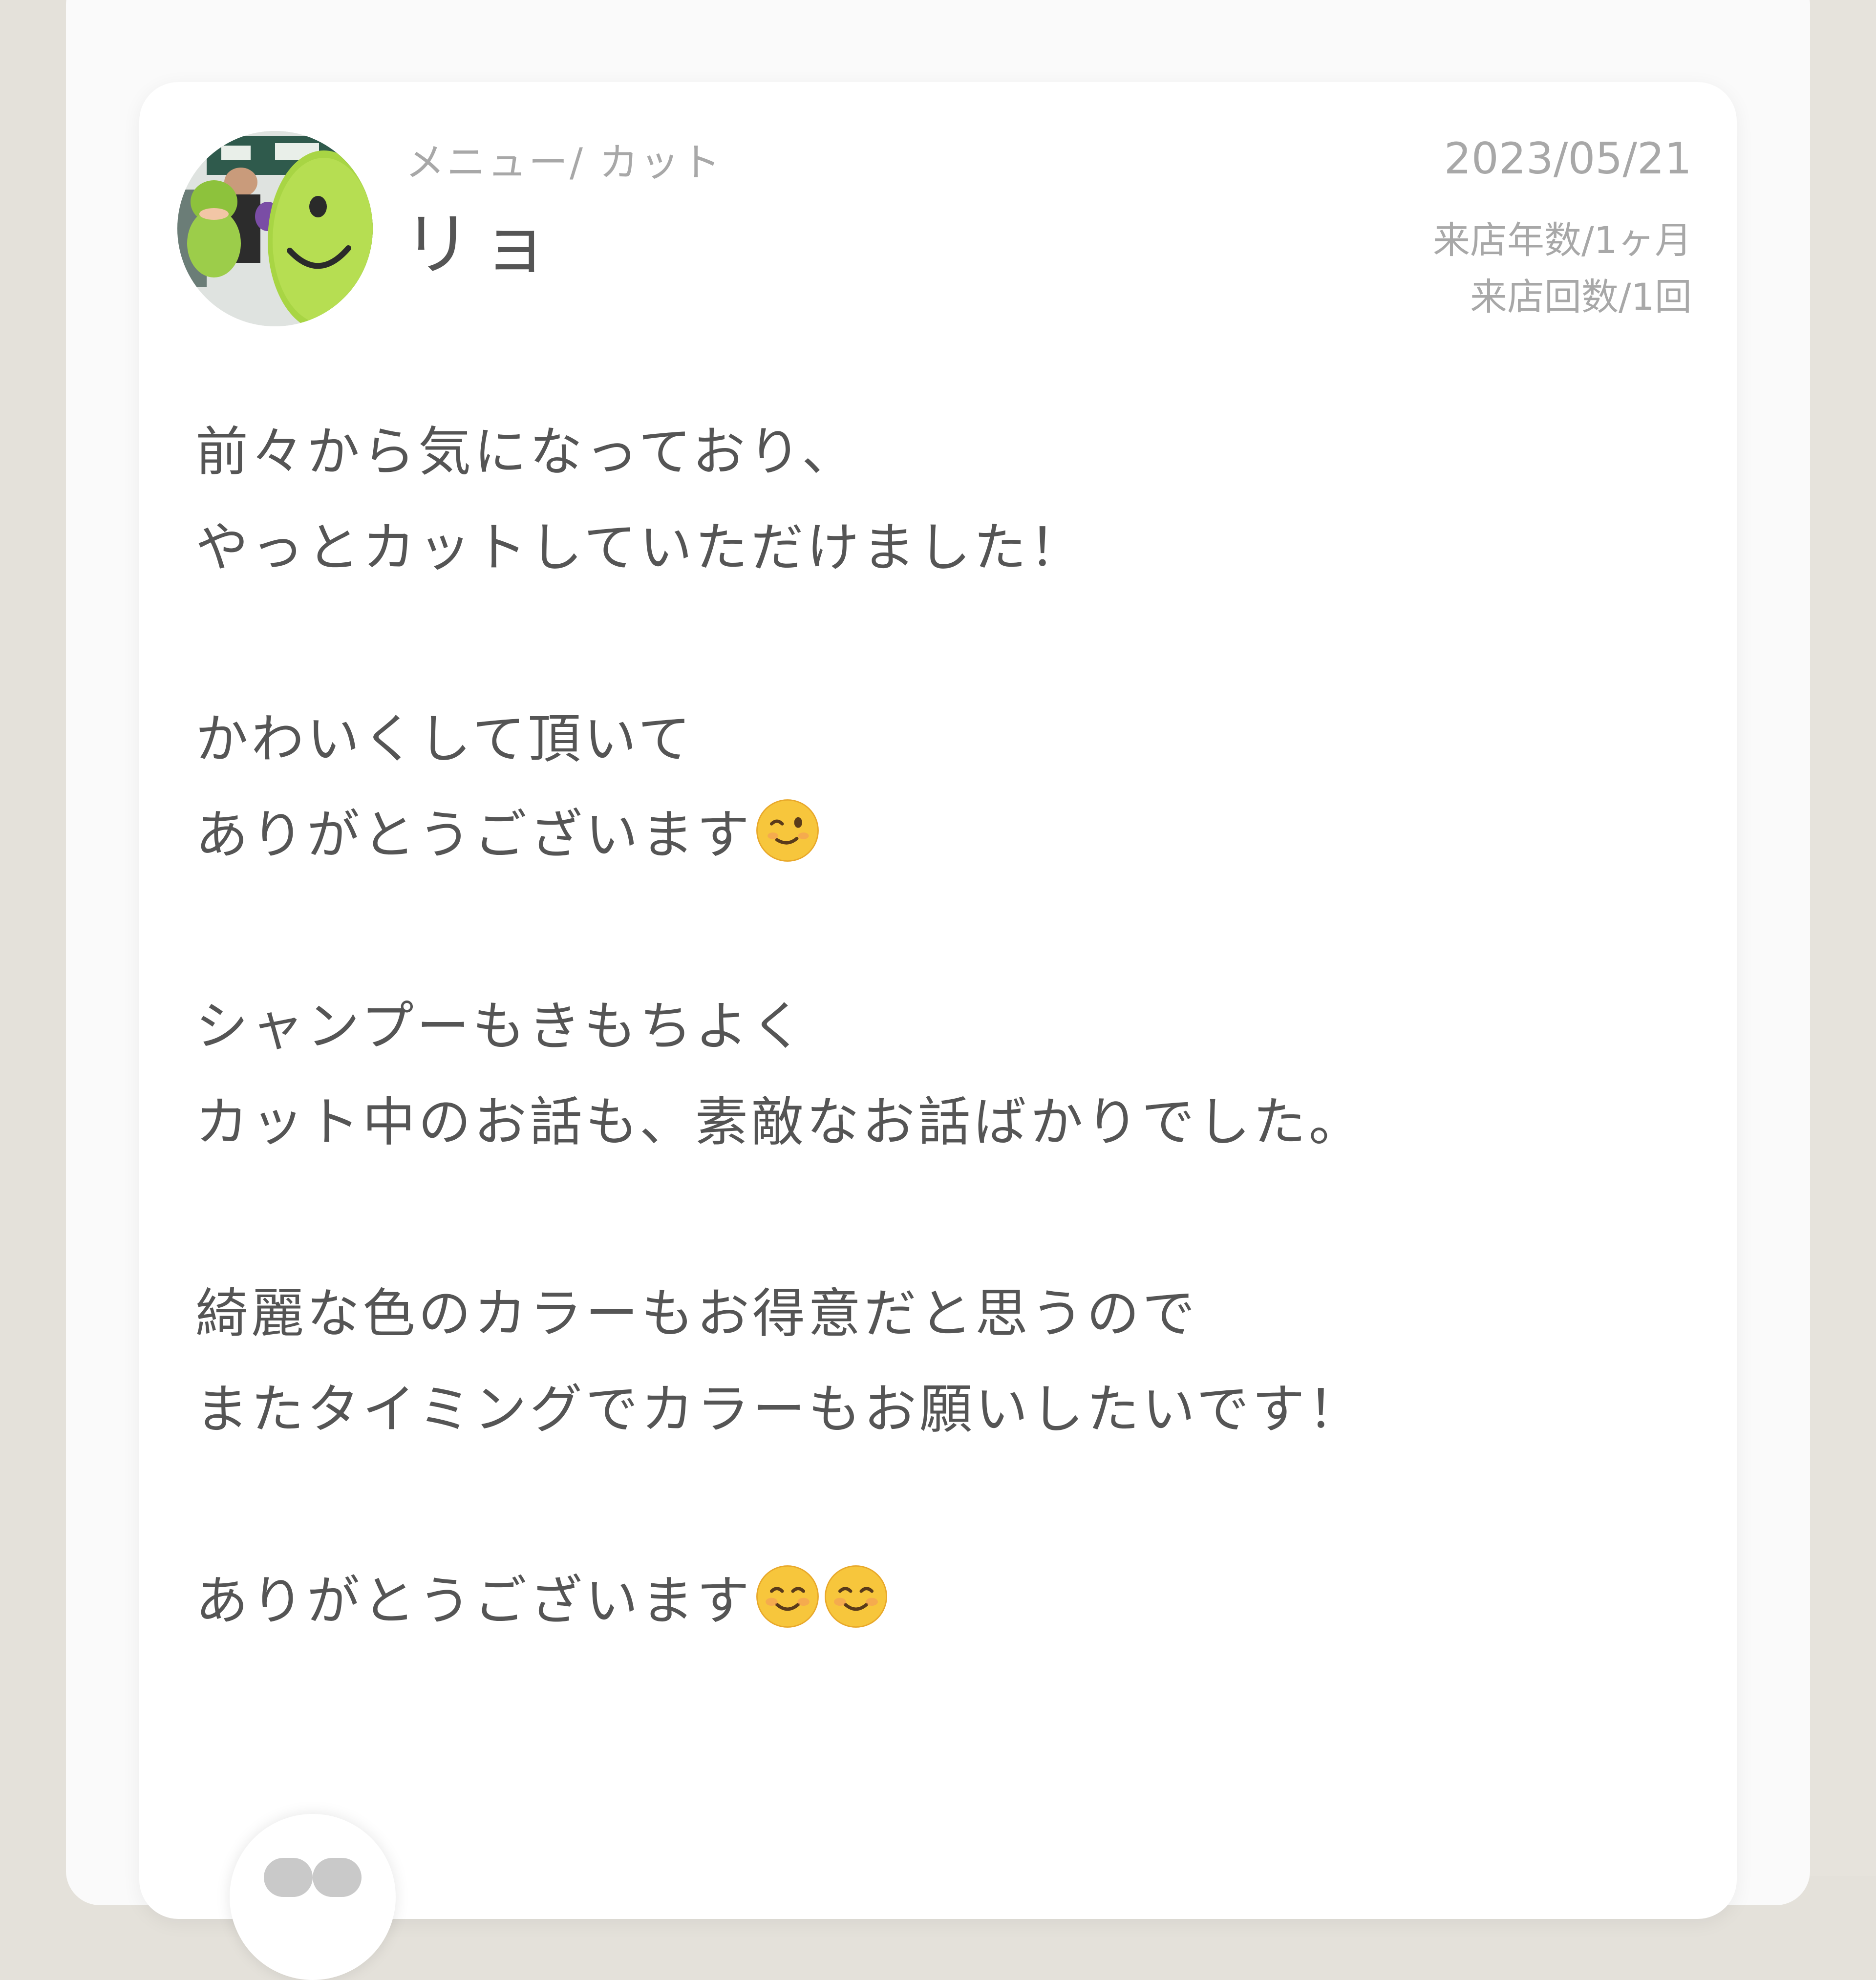 The height and width of the screenshot is (1980, 1876). I want to click on review-line: 綺麗な色のカラーもお得意だと思うので, so click(696, 1313).